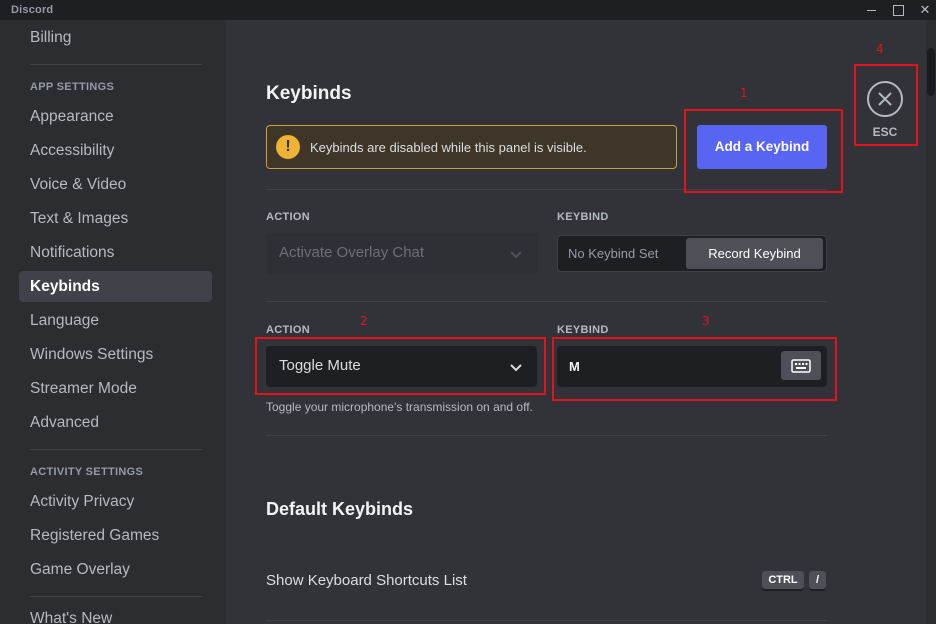  I want to click on sidebar-header-activity-settings: ACTIVITY SETTINGS, so click(87, 472).